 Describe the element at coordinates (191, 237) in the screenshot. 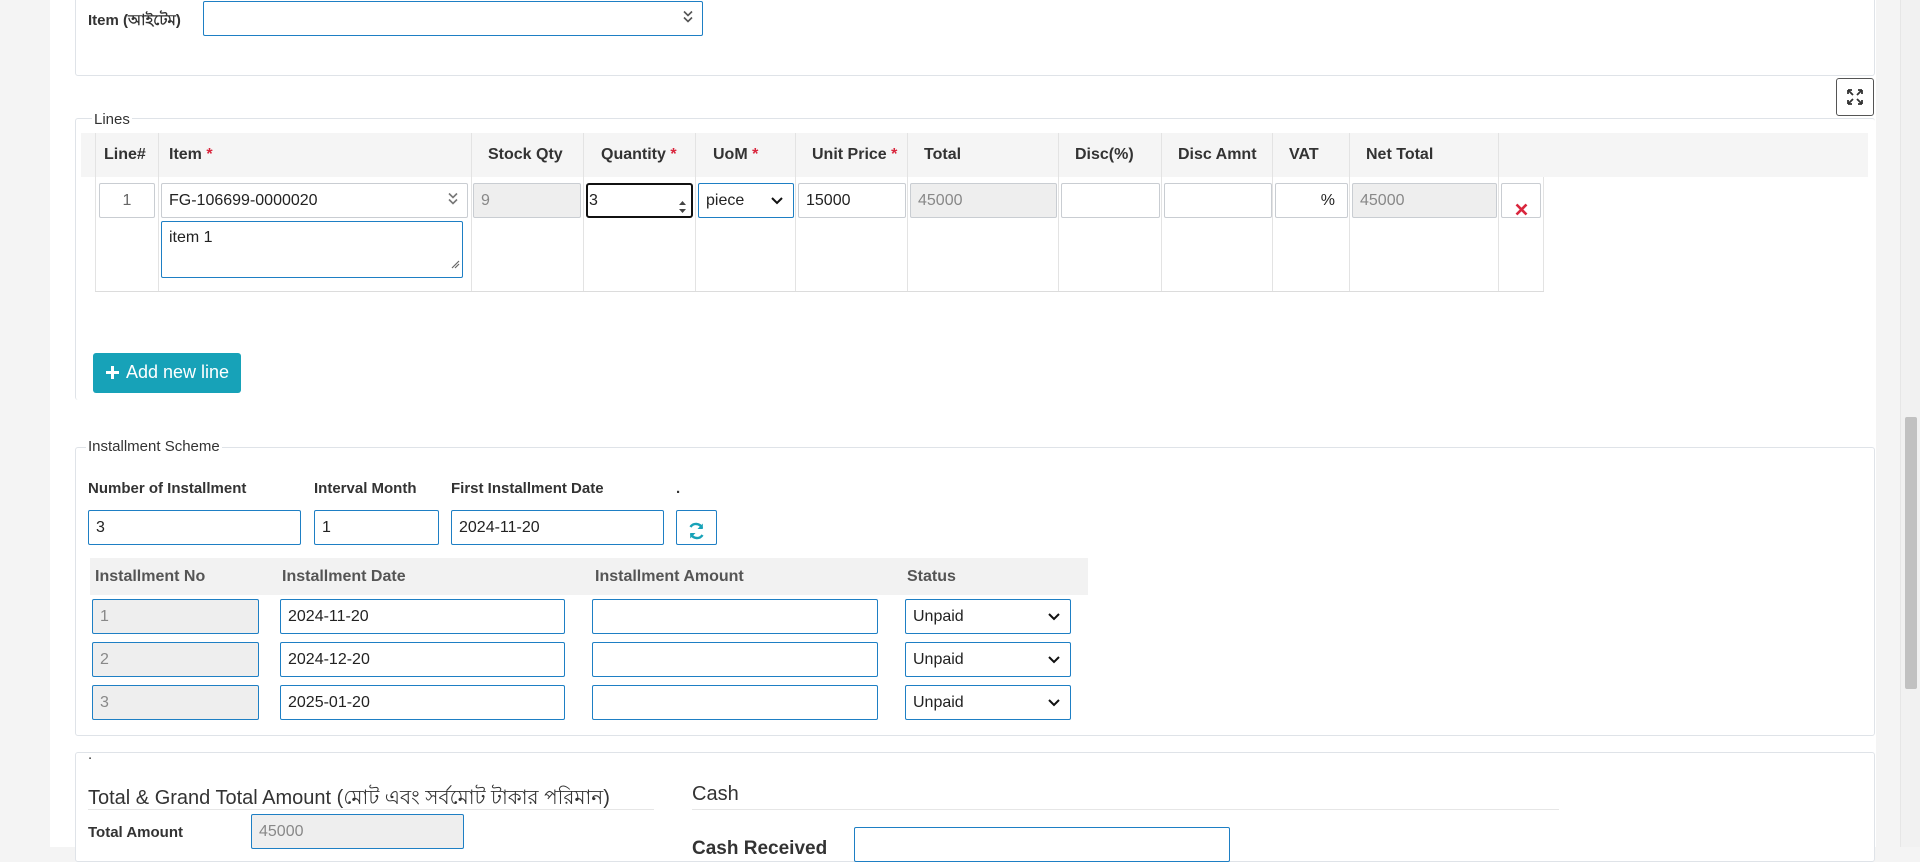

I see `line-description-value: item 1` at that location.